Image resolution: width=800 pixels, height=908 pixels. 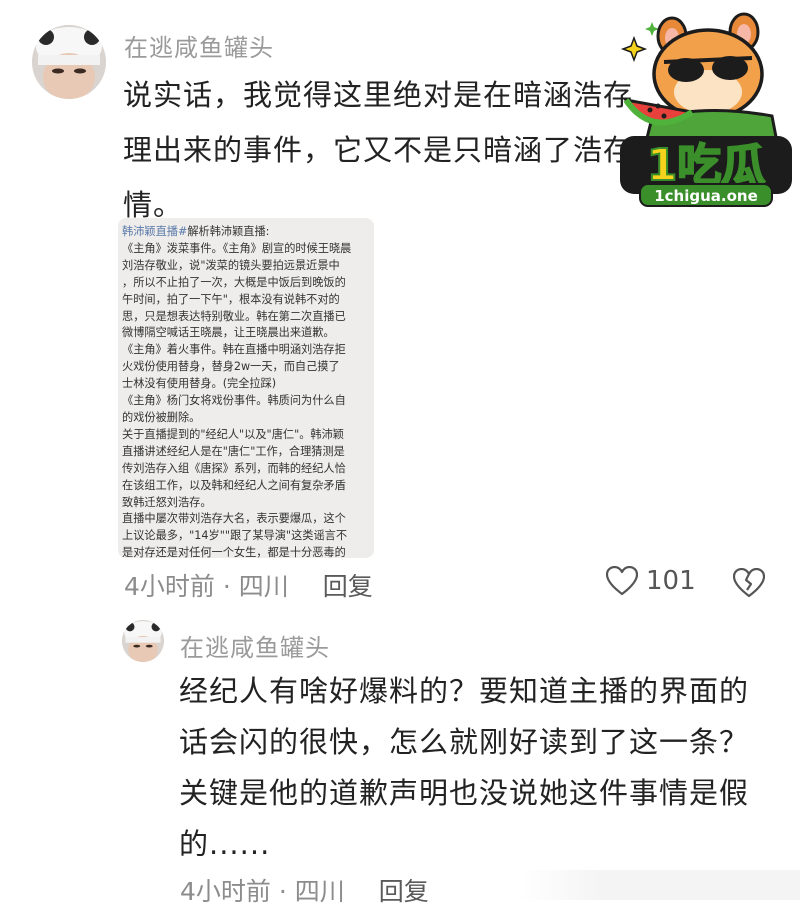 I want to click on comment-meta: 4小时前 · 四川 回复, so click(x=248, y=585).